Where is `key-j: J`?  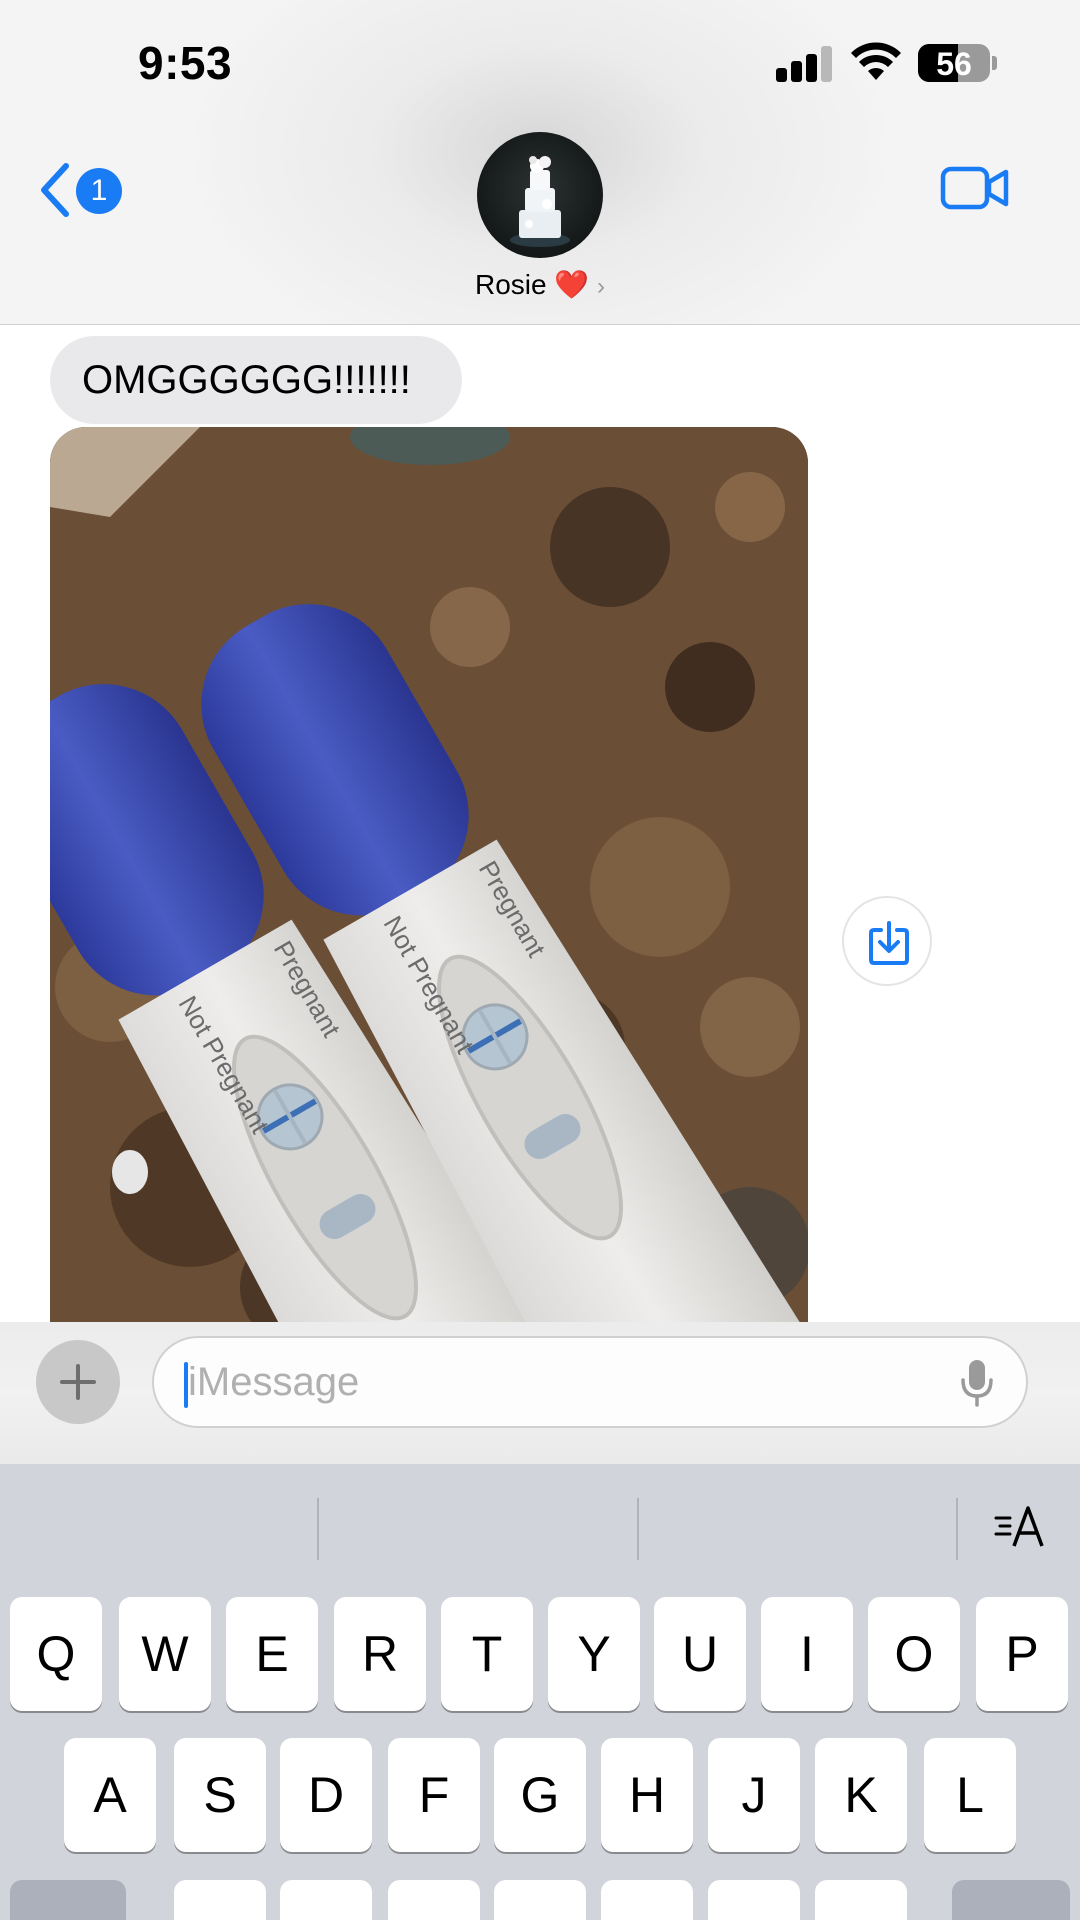
key-j: J is located at coordinates (754, 1795).